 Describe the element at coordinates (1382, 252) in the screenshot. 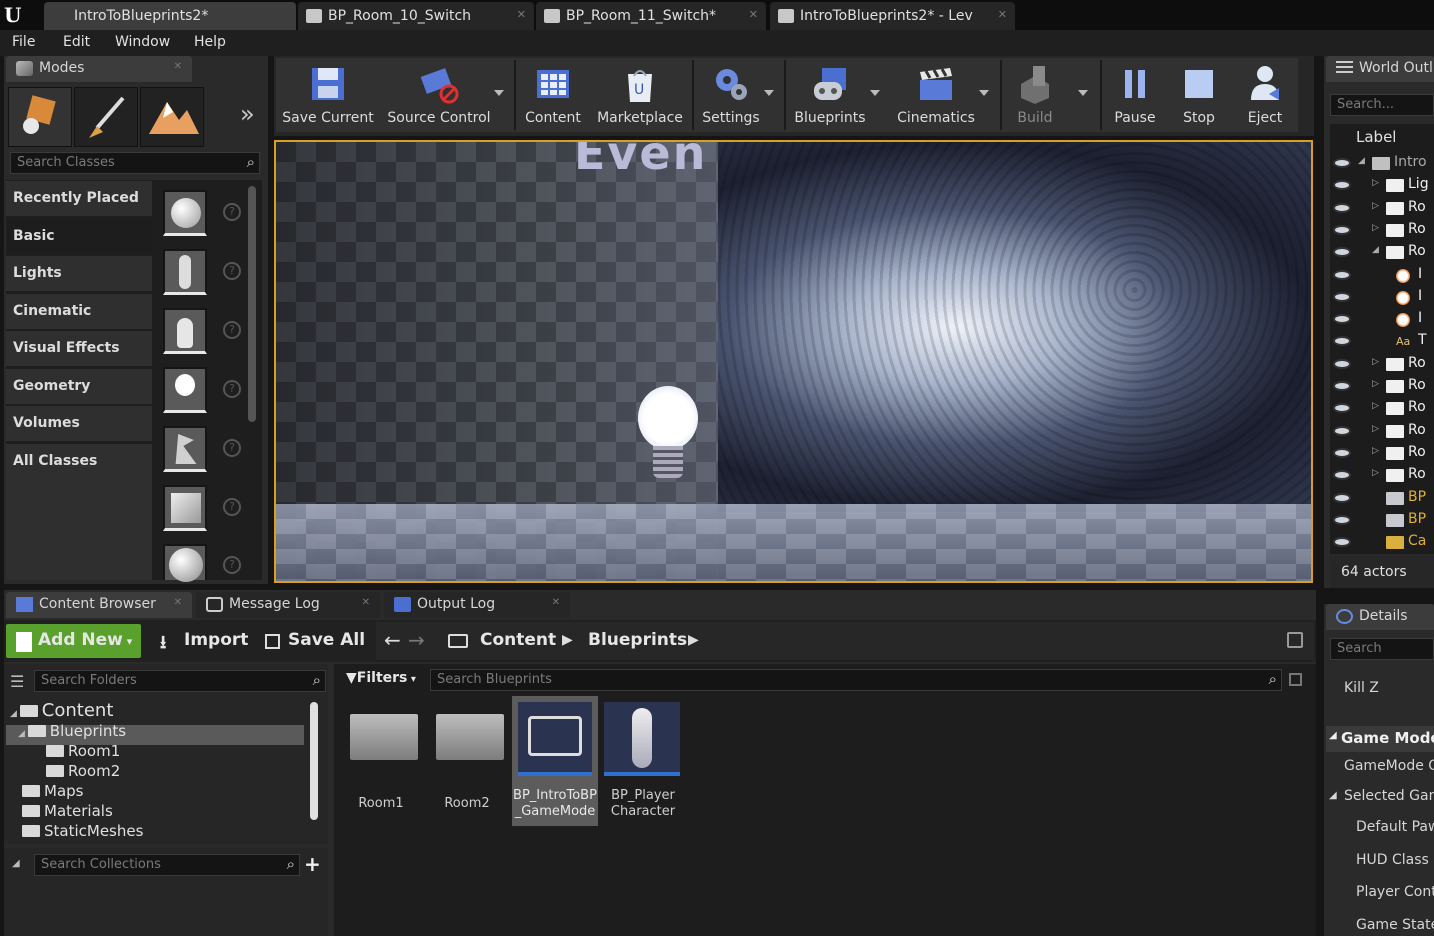

I see `outliner-row: ◢ Ro` at that location.